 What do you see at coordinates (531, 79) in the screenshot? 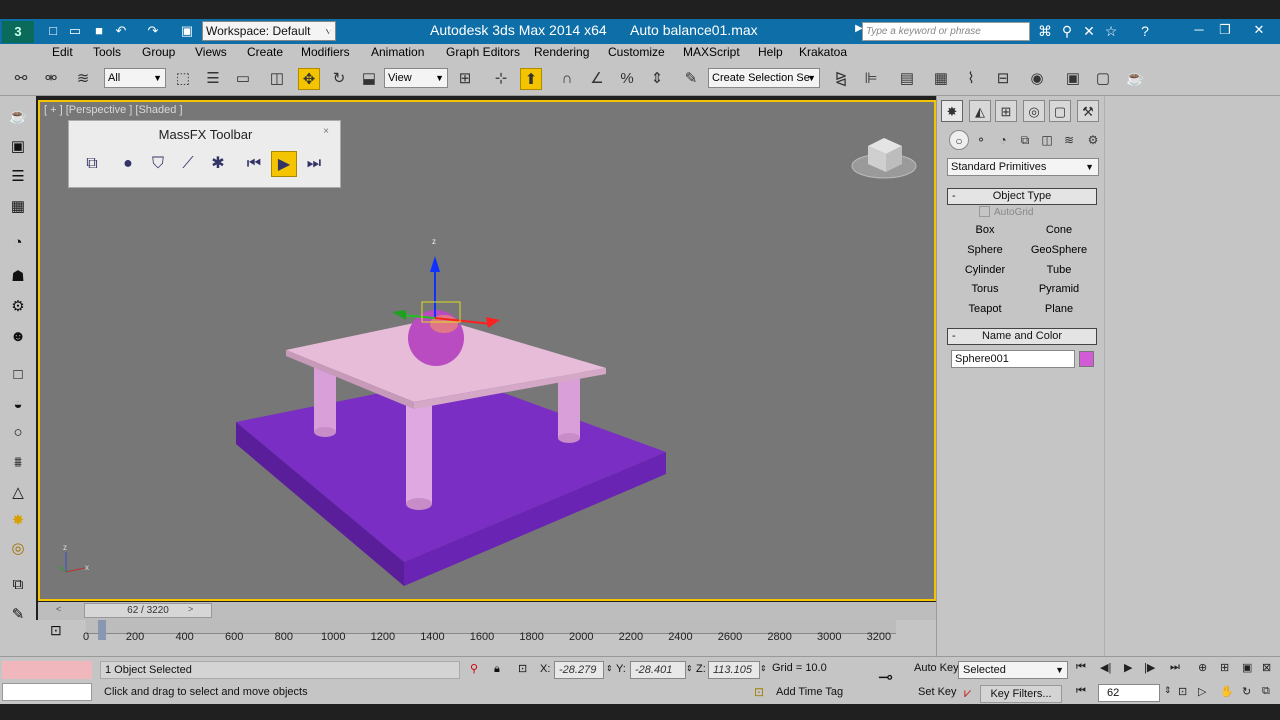
I see `keyboard-shortcut-override-icon: ⬆` at bounding box center [531, 79].